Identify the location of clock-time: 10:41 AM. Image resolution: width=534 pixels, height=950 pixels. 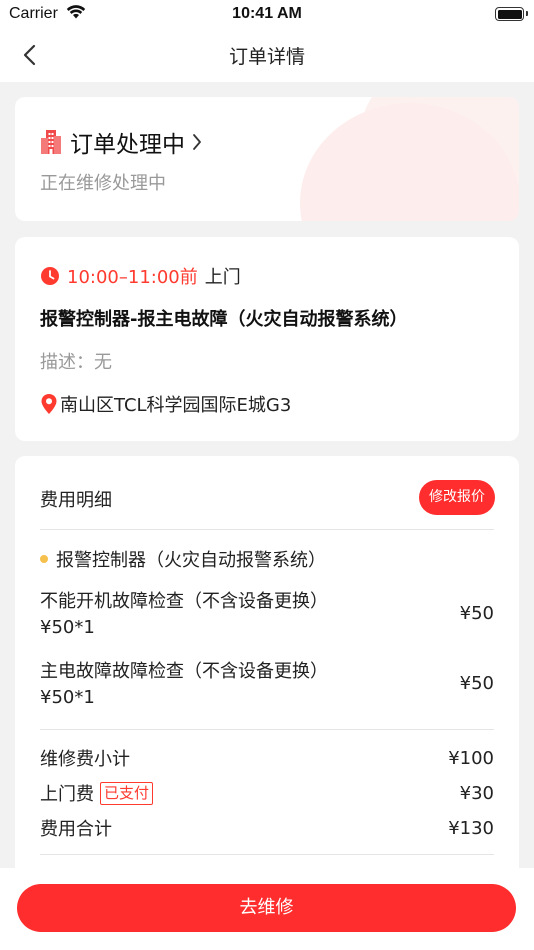
(267, 13).